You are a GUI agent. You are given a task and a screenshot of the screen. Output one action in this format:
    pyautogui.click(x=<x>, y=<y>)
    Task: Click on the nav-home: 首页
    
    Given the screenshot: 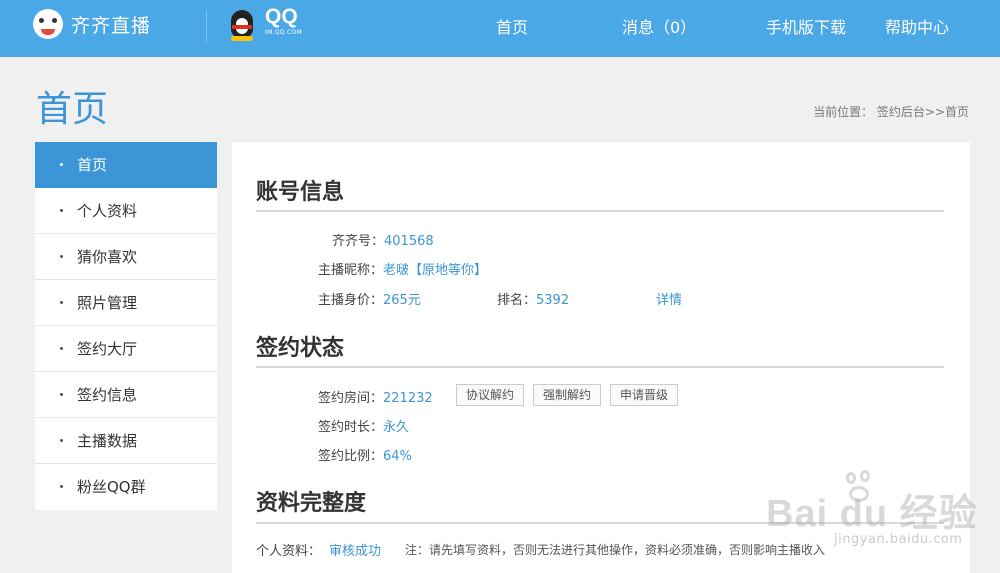 What is the action you would take?
    pyautogui.click(x=512, y=25)
    